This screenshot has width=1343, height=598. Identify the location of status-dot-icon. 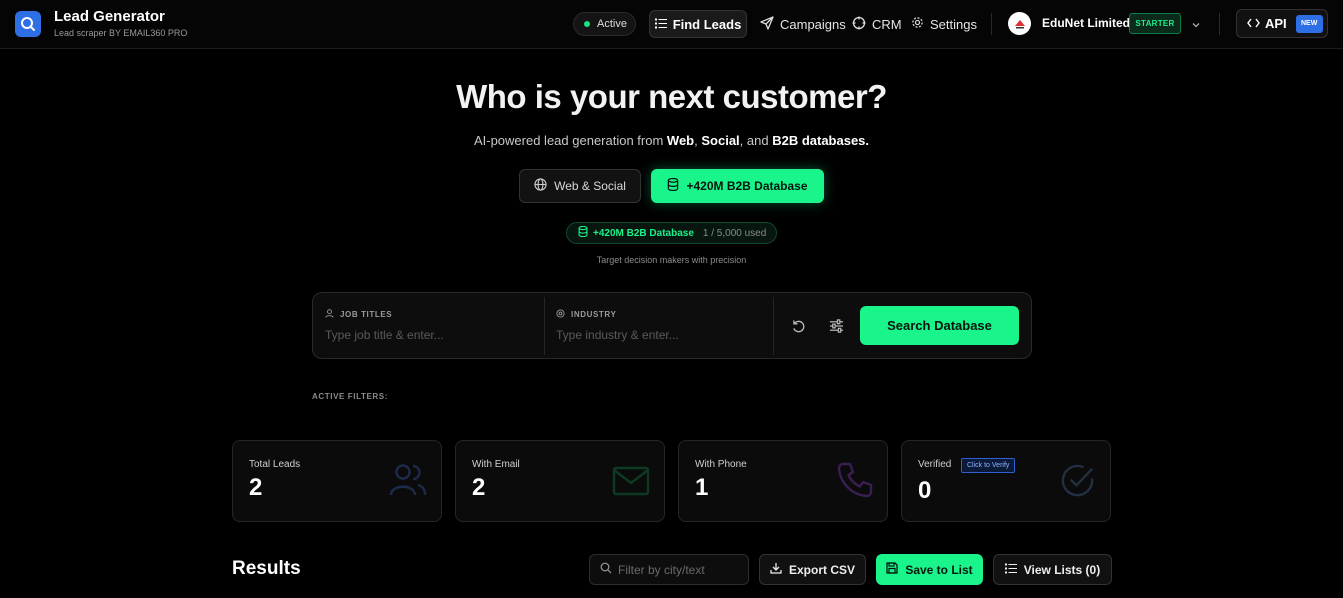
(587, 24).